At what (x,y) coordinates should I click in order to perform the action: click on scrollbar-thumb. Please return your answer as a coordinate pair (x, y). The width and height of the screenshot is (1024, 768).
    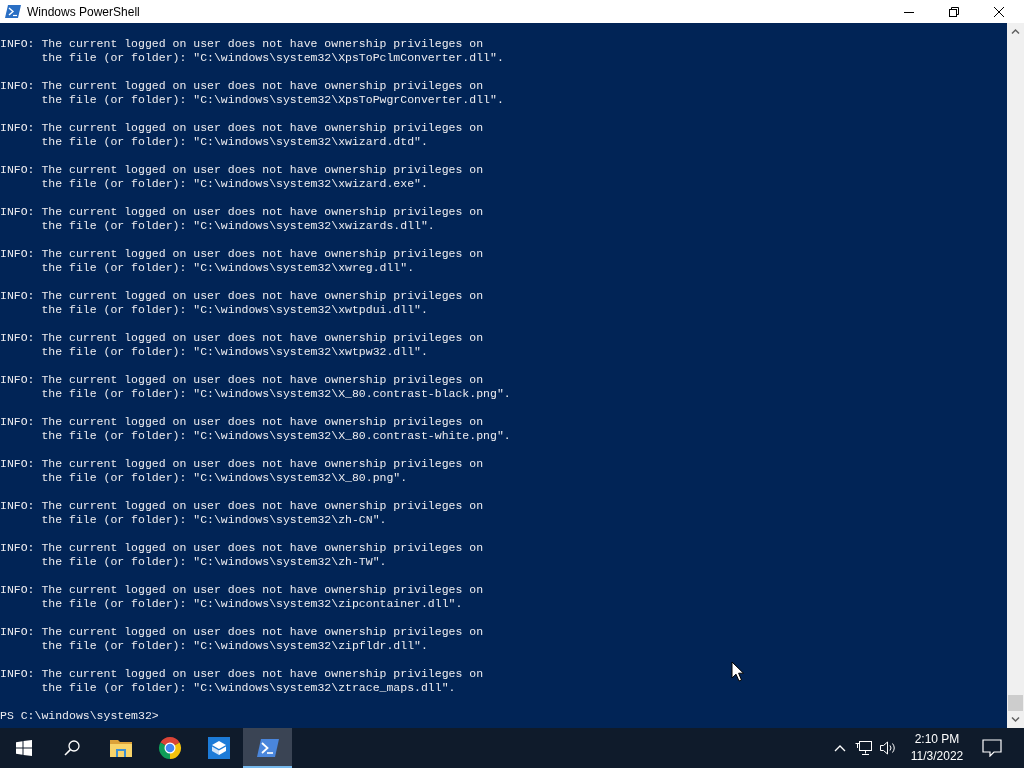
    Looking at the image, I should click on (1015, 703).